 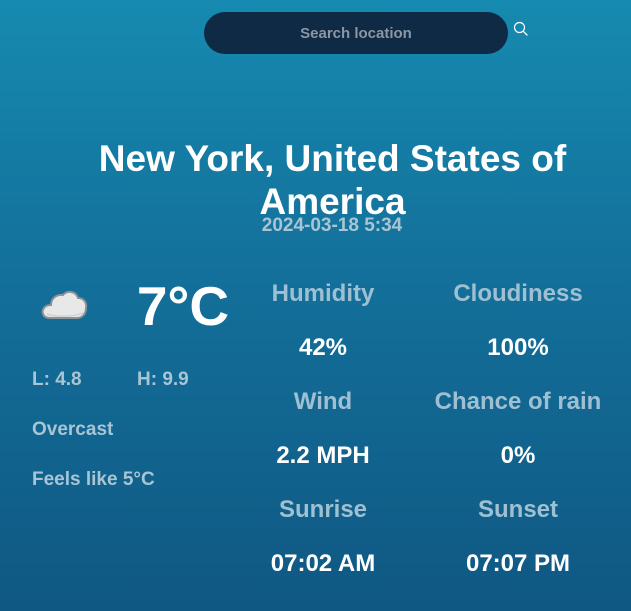 What do you see at coordinates (356, 33) in the screenshot?
I see `search-input` at bounding box center [356, 33].